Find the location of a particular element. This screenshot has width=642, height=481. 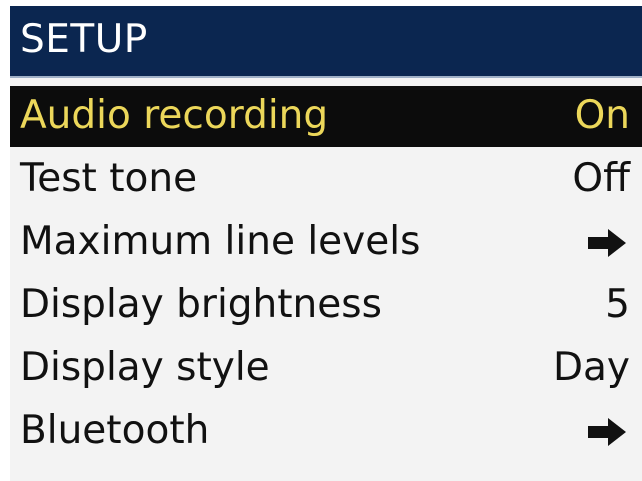

title-bar: SETUP is located at coordinates (326, 42).